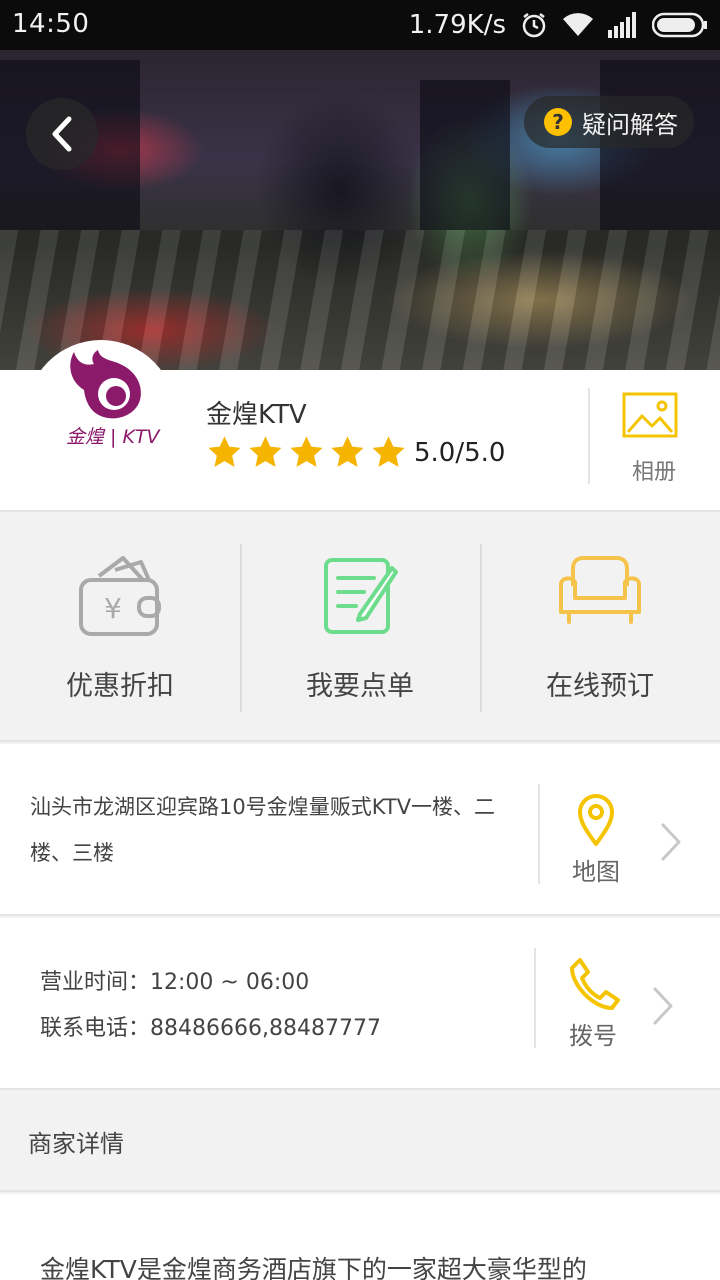  Describe the element at coordinates (457, 25) in the screenshot. I see `network-speed: 1.79K/s` at that location.